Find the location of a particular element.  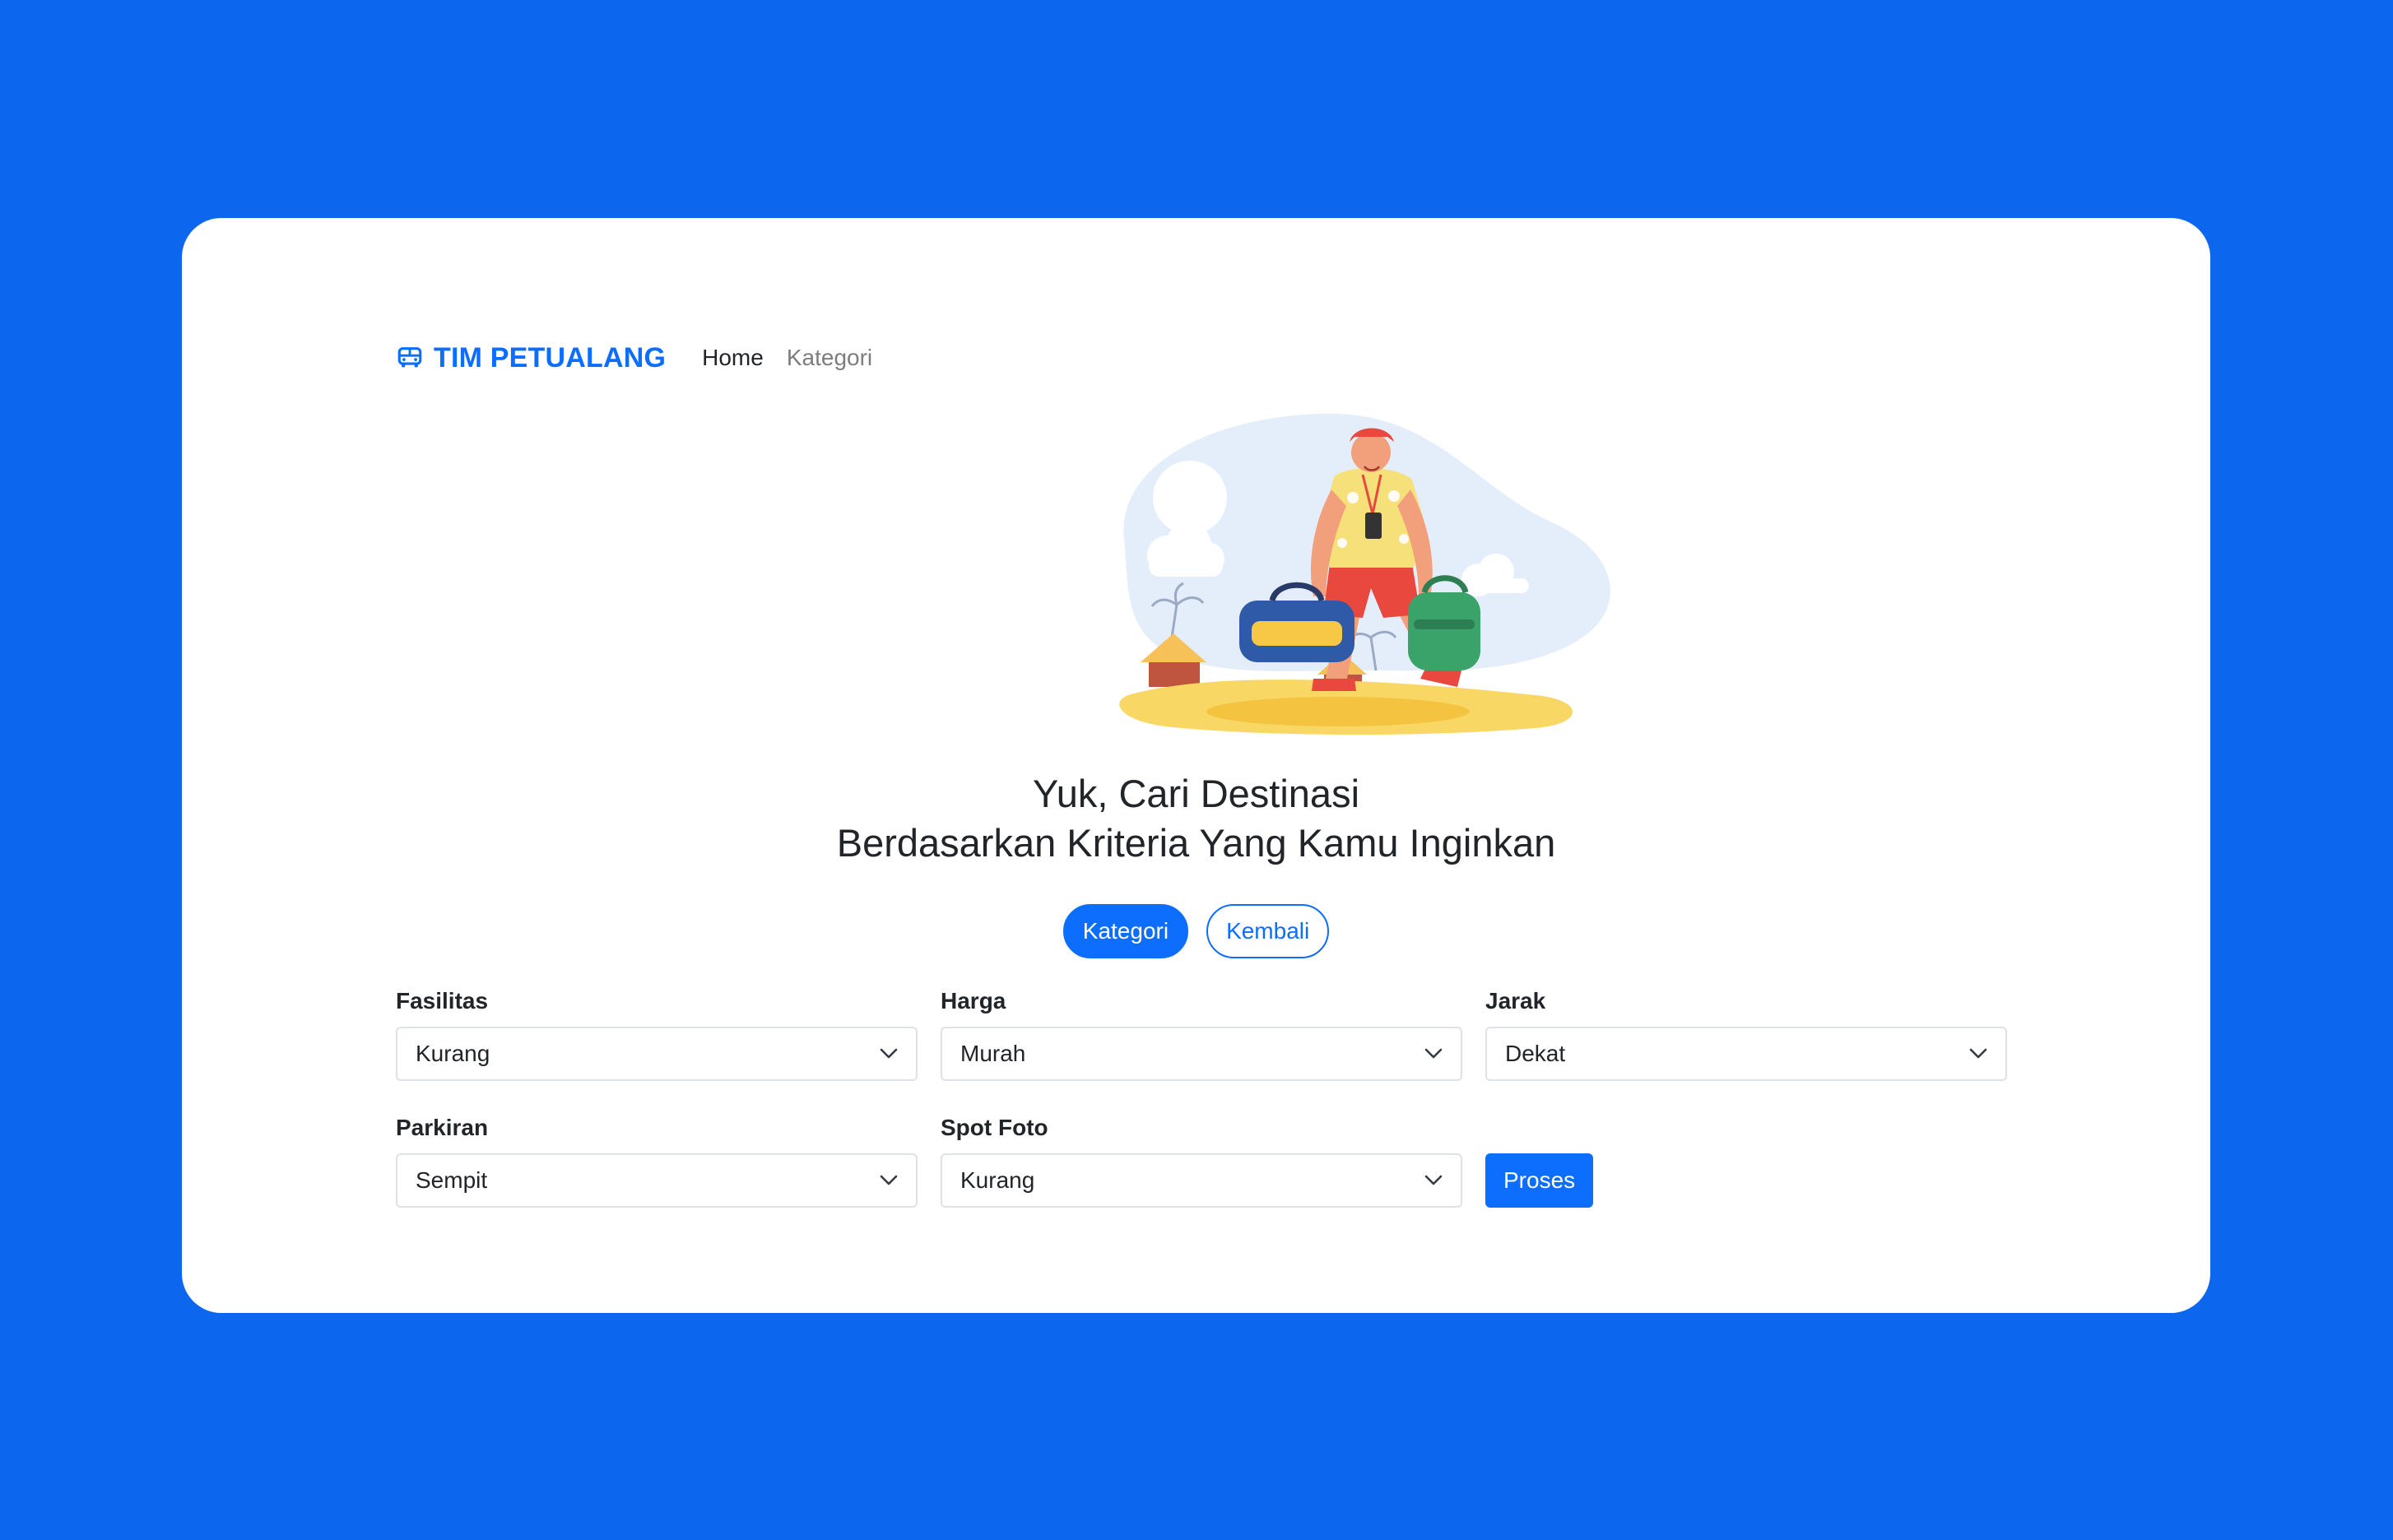

harga-select: Murah is located at coordinates (1201, 1054).